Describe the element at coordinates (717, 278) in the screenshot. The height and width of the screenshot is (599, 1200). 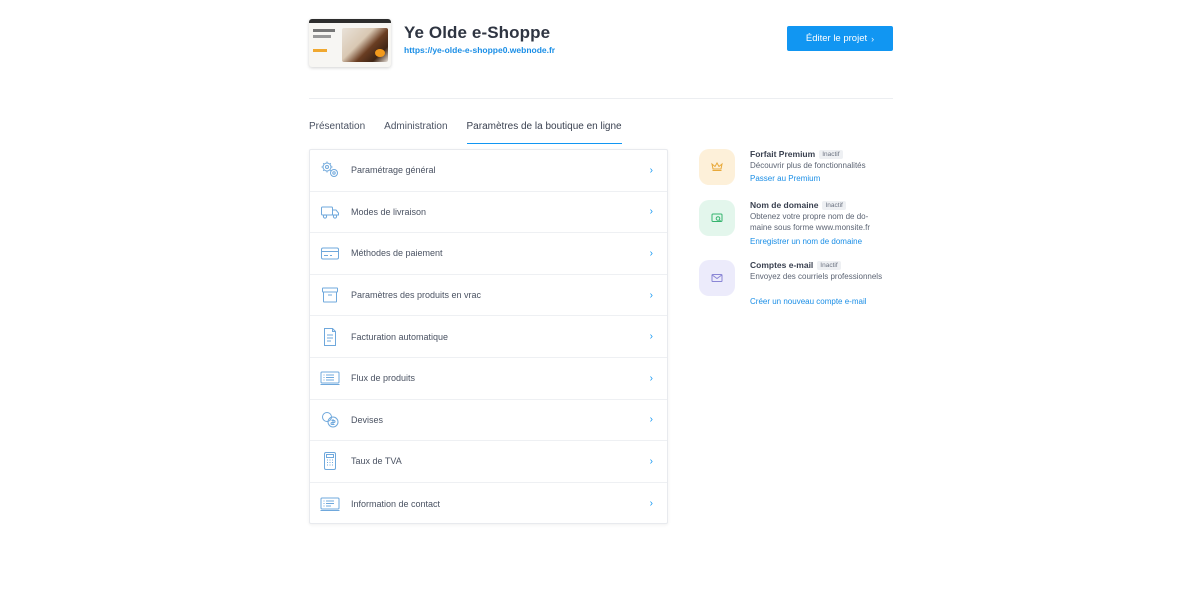
I see `envelope-icon` at that location.